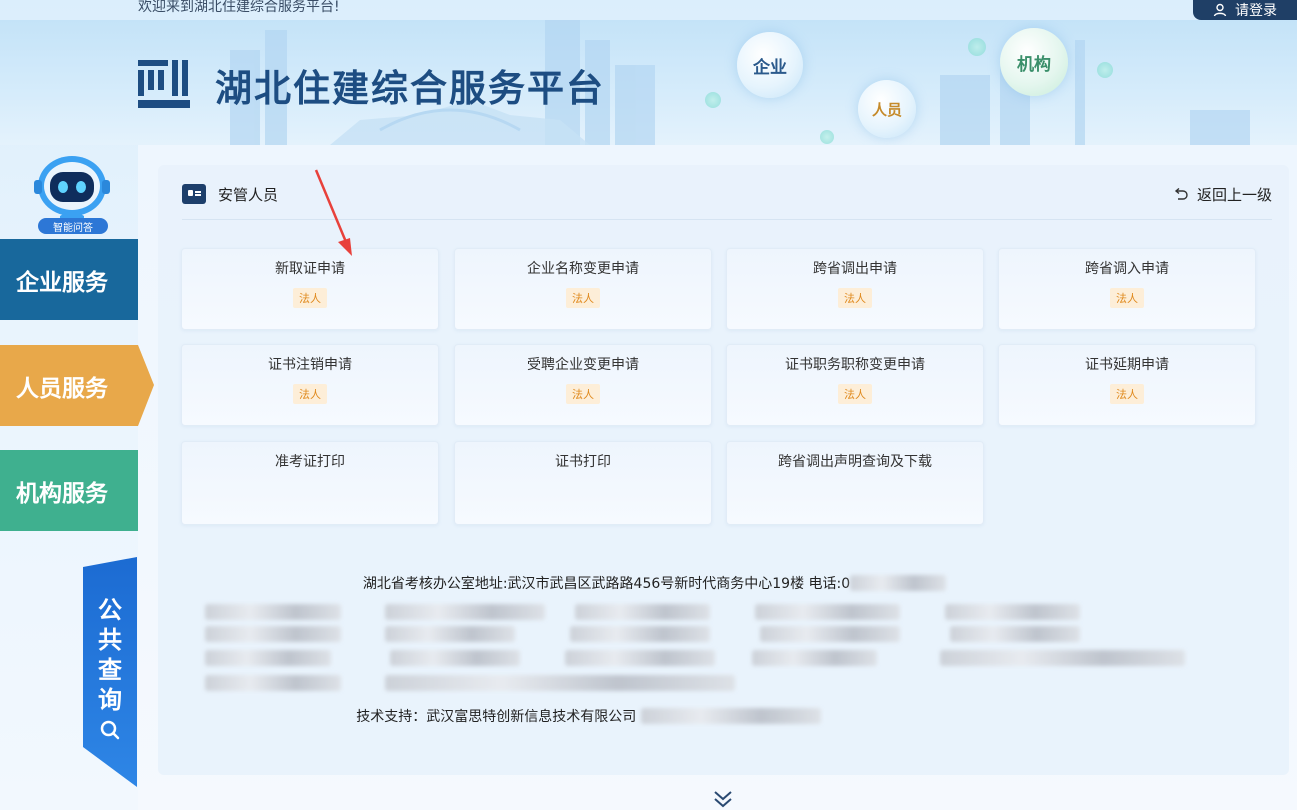 The height and width of the screenshot is (810, 1297). I want to click on nav-personnel-service: 人员服务, so click(69, 385).